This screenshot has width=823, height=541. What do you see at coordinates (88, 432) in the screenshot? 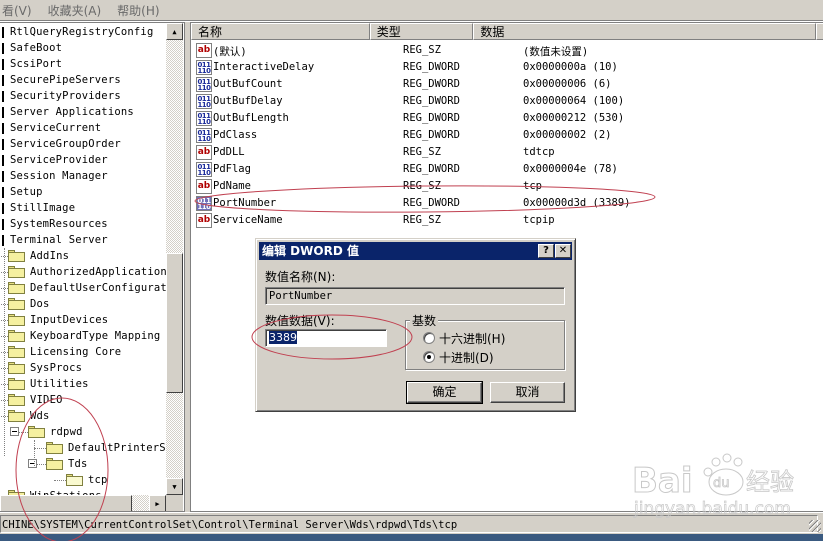
I see `tree-folder-item: rdpwd` at bounding box center [88, 432].